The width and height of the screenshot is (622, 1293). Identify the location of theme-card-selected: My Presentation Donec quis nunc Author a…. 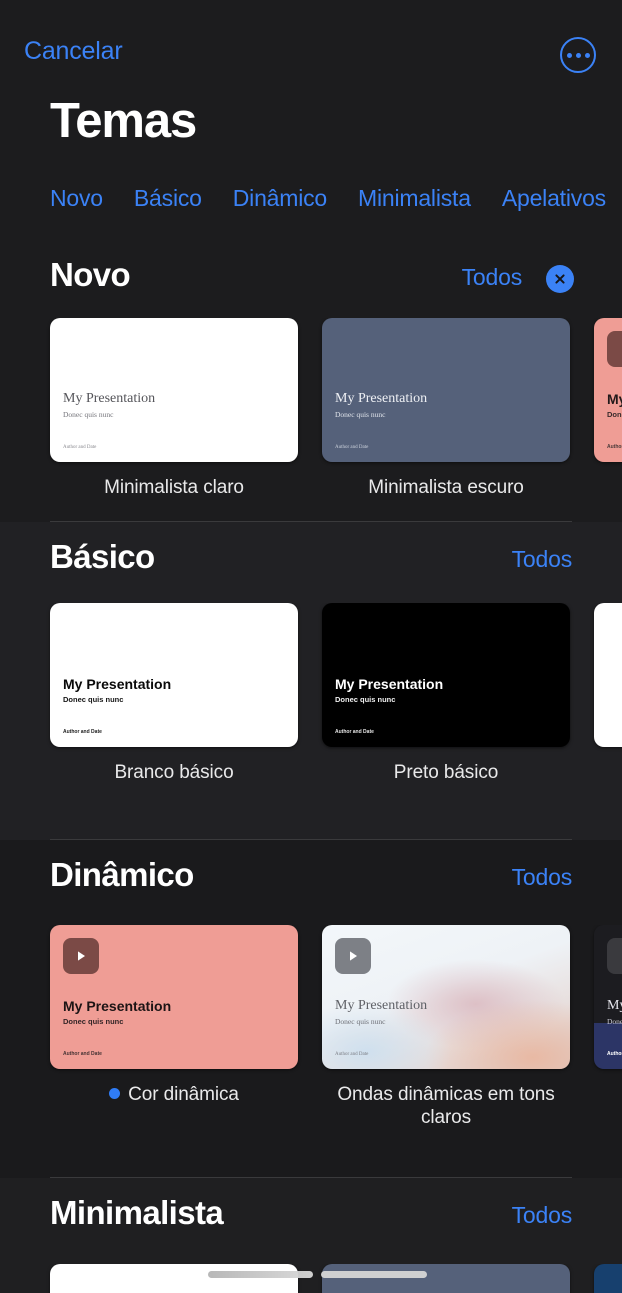
(174, 1015).